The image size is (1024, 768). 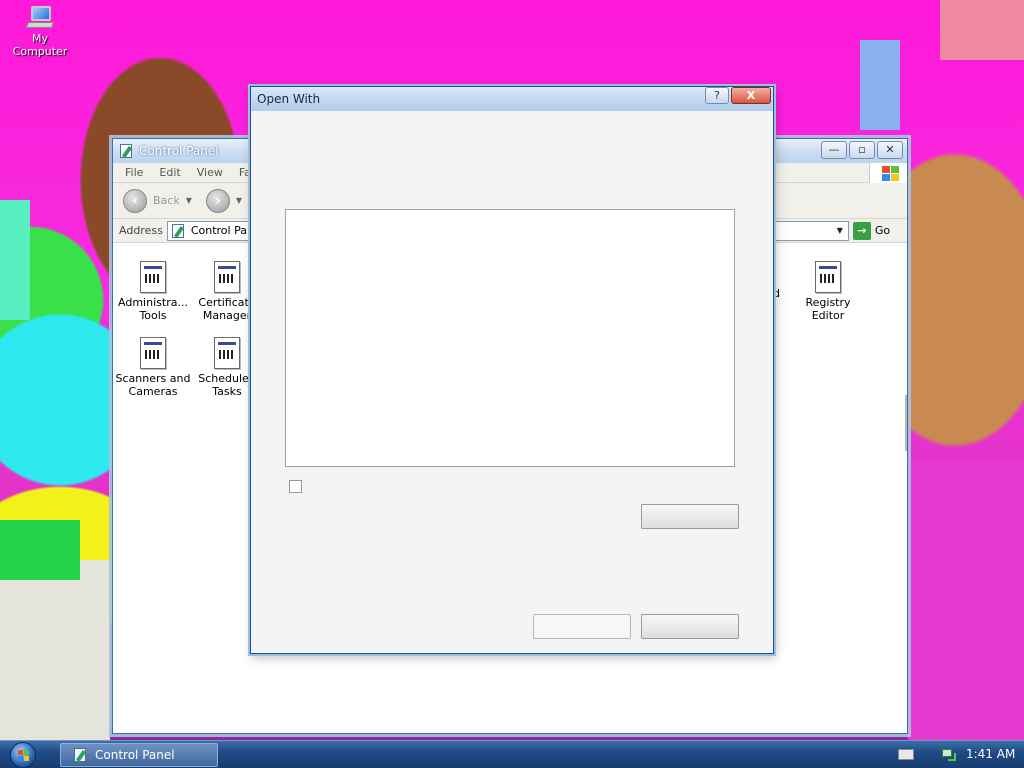 What do you see at coordinates (512, 754) in the screenshot?
I see `taskbar: Control Panel 1:41 AM` at bounding box center [512, 754].